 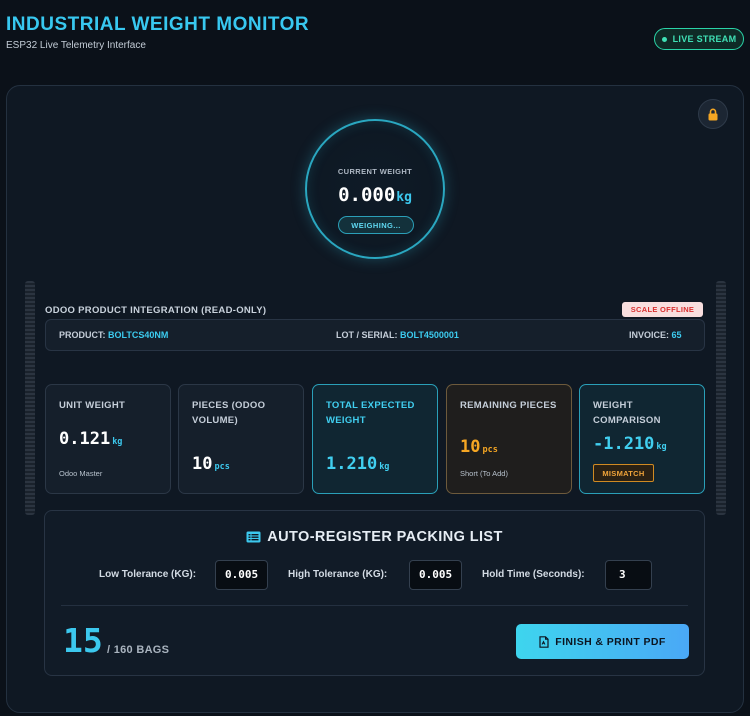 I want to click on product-label: PRODUCT:, so click(x=82, y=335).